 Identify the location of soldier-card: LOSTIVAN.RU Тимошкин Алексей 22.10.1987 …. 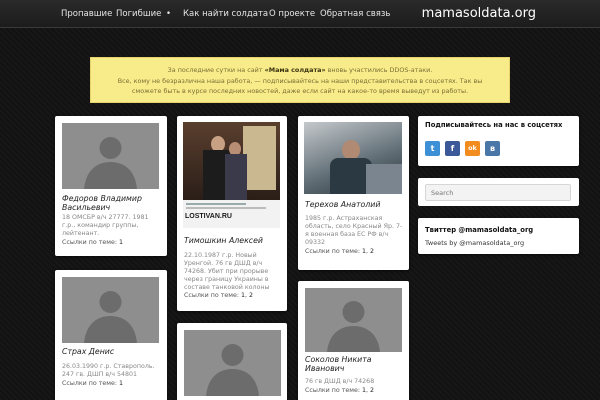
(232, 213).